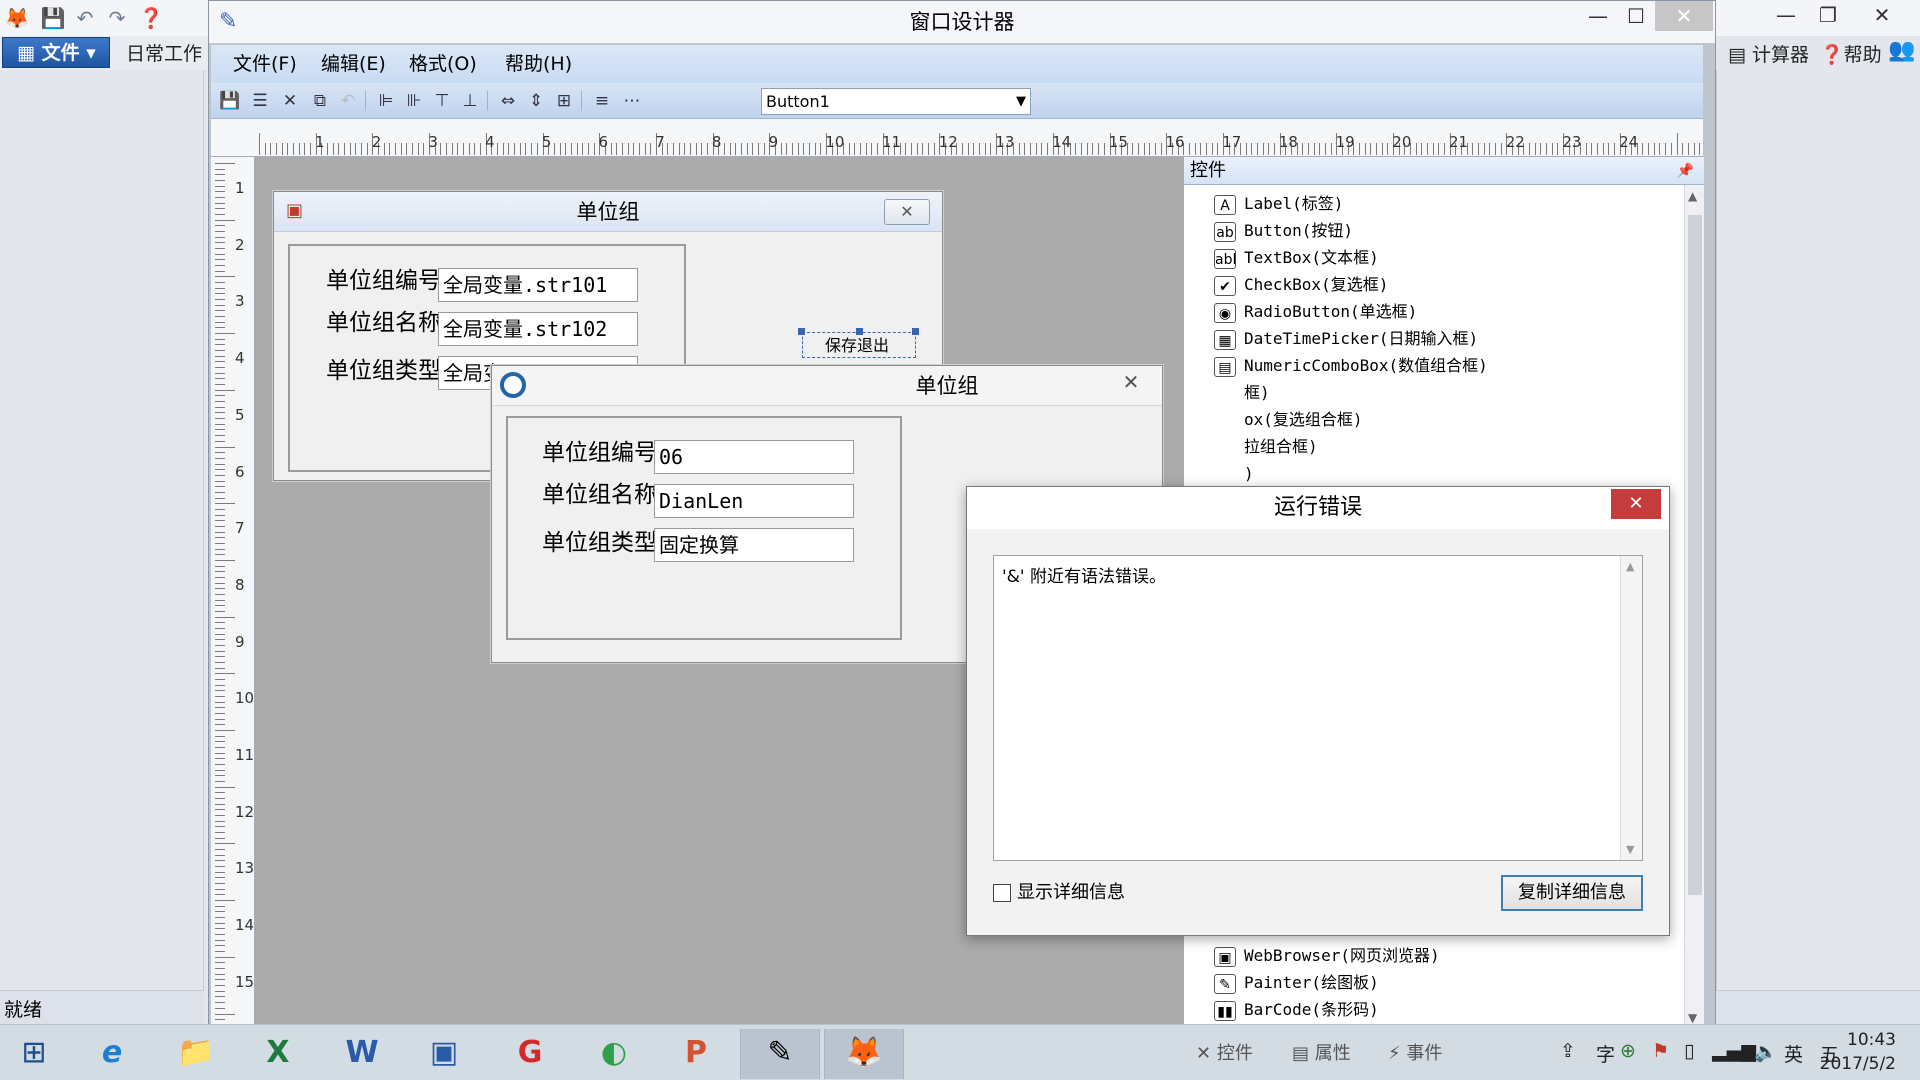 This screenshot has height=1080, width=1920. What do you see at coordinates (1572, 893) in the screenshot?
I see `copy-detail-button: 复制详细信息` at bounding box center [1572, 893].